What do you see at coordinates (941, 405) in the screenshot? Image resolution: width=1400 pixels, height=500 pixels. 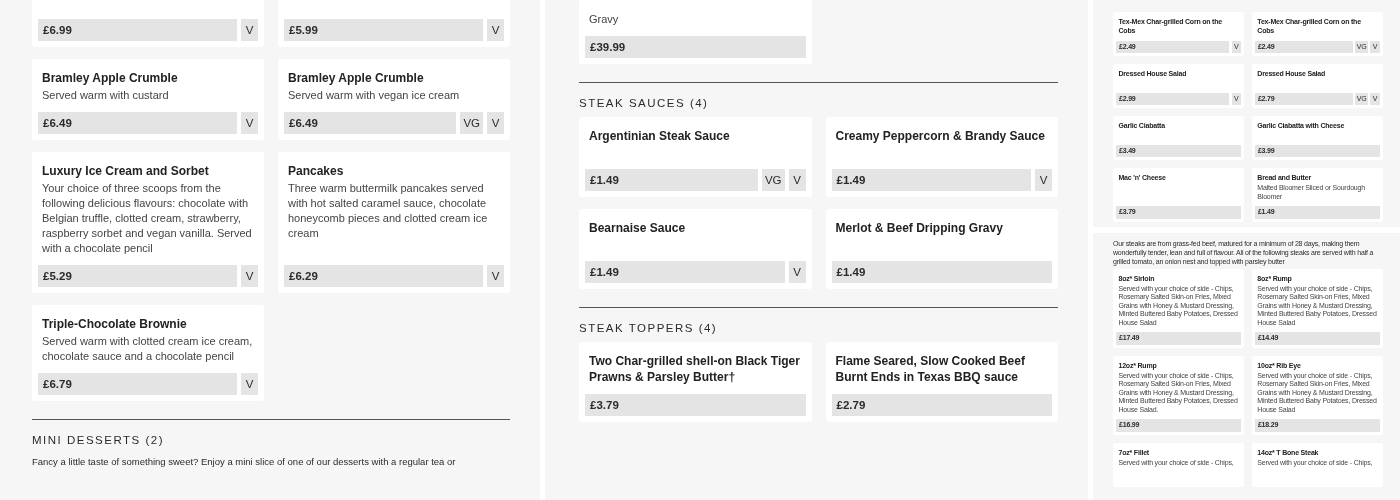 I see `price: £2.79` at bounding box center [941, 405].